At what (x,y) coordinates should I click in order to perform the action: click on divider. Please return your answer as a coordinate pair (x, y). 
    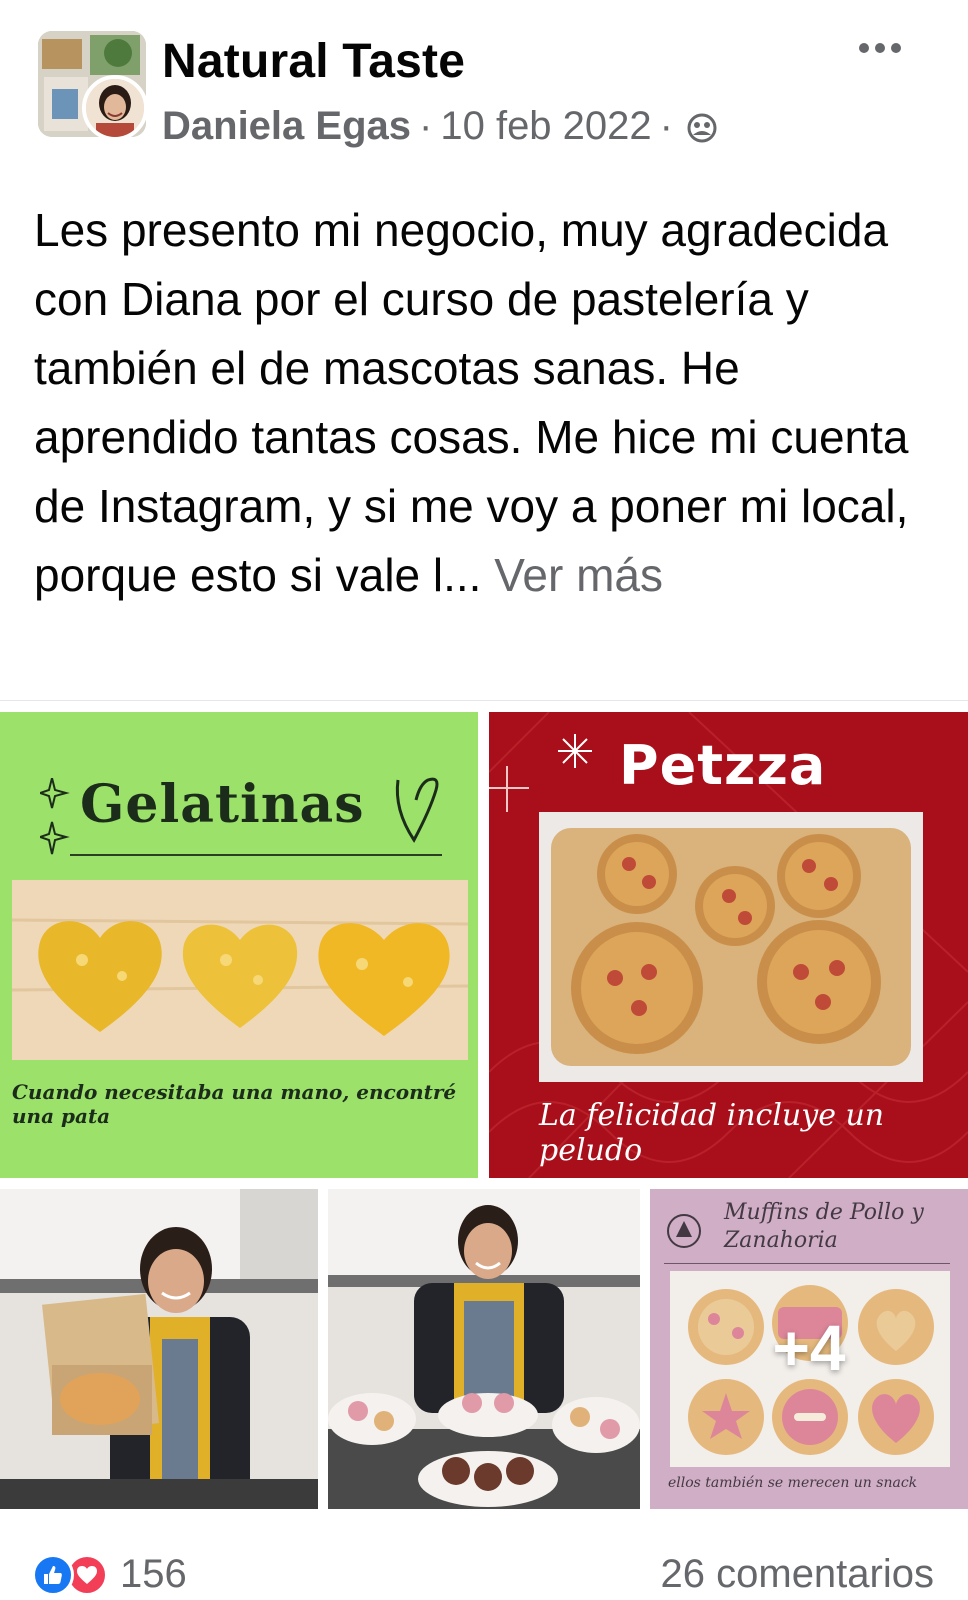
    Looking at the image, I should click on (484, 700).